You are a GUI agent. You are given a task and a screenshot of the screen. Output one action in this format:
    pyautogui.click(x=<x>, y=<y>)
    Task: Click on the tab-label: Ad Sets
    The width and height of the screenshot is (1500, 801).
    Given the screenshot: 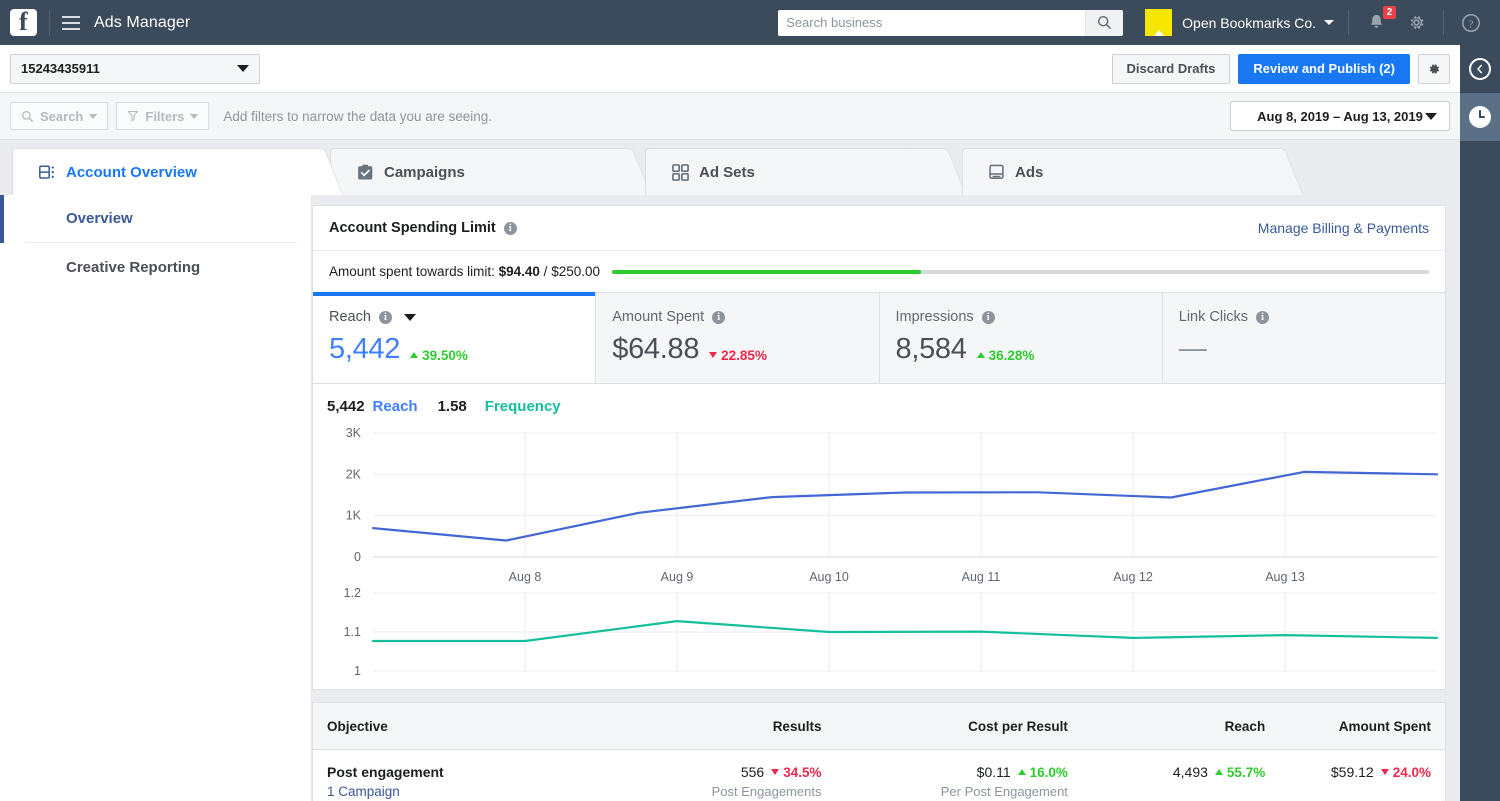 What is the action you would take?
    pyautogui.click(x=727, y=172)
    